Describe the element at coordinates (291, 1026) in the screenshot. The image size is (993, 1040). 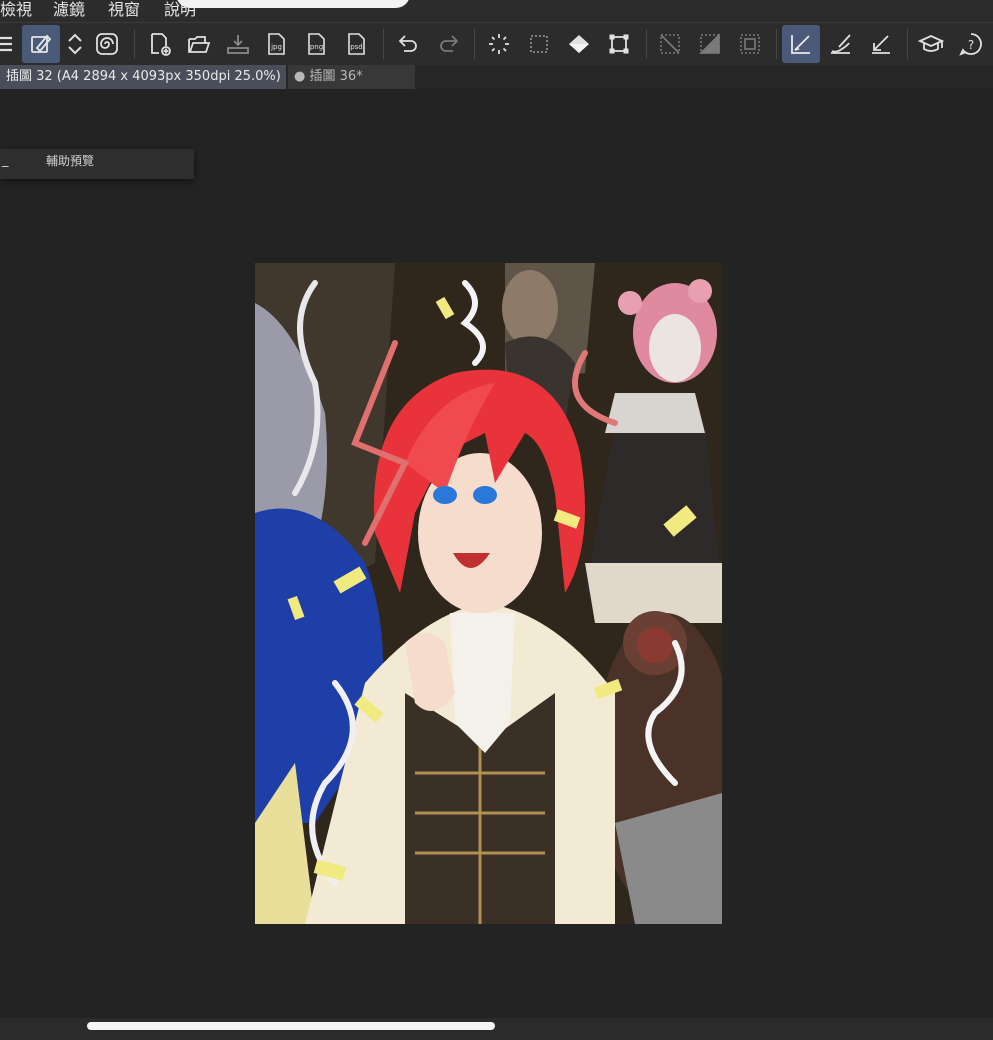
I see `home-indicator` at that location.